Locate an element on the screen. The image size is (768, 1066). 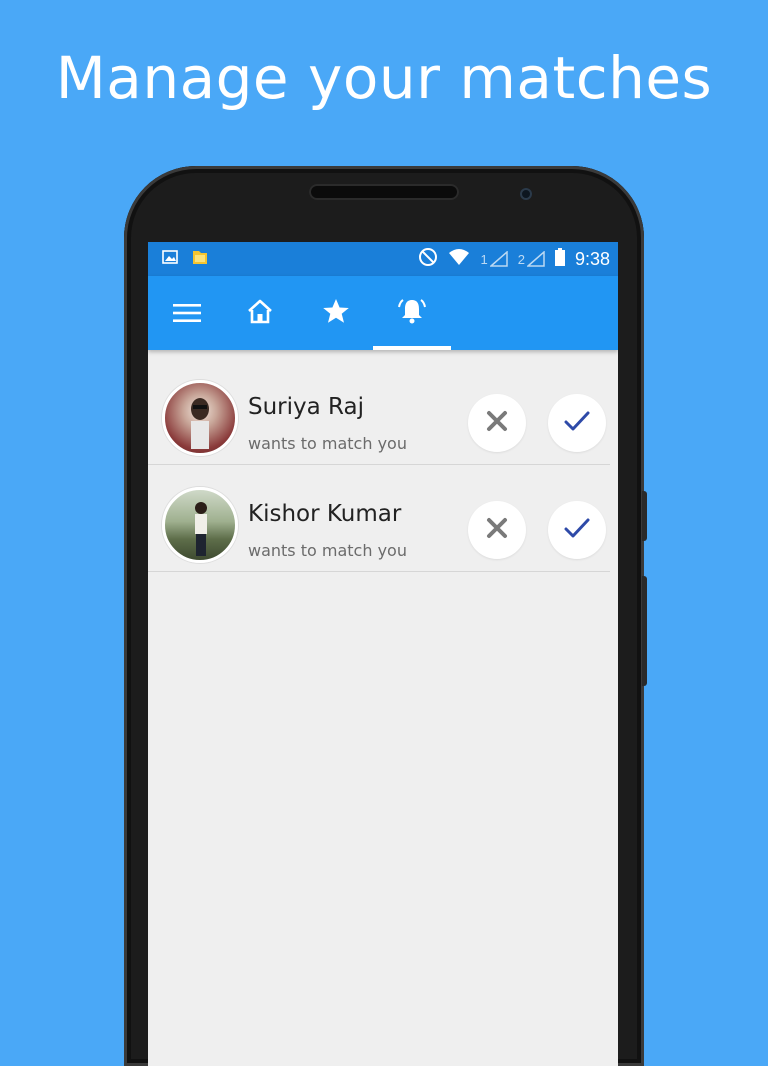
battery-icon is located at coordinates (559, 259).